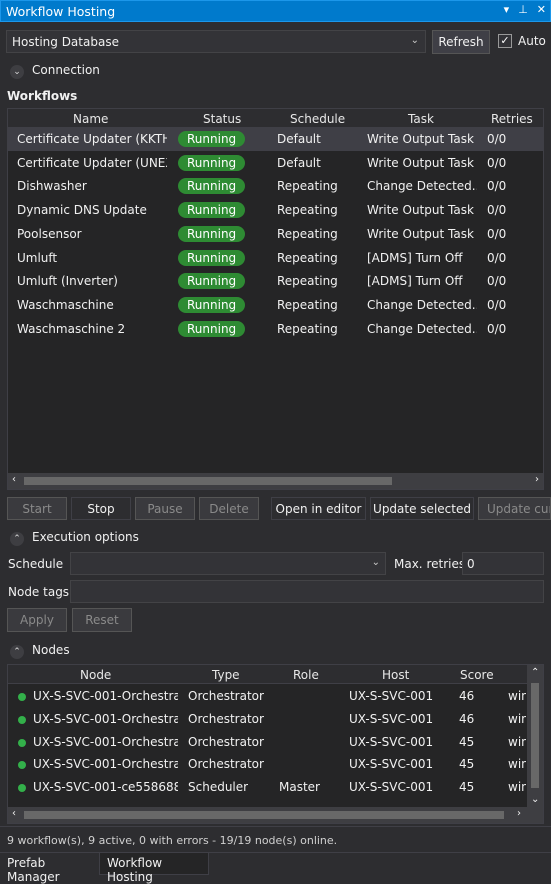 This screenshot has height=884, width=551. What do you see at coordinates (420, 162) in the screenshot?
I see `workflow-task: Write Output Task` at bounding box center [420, 162].